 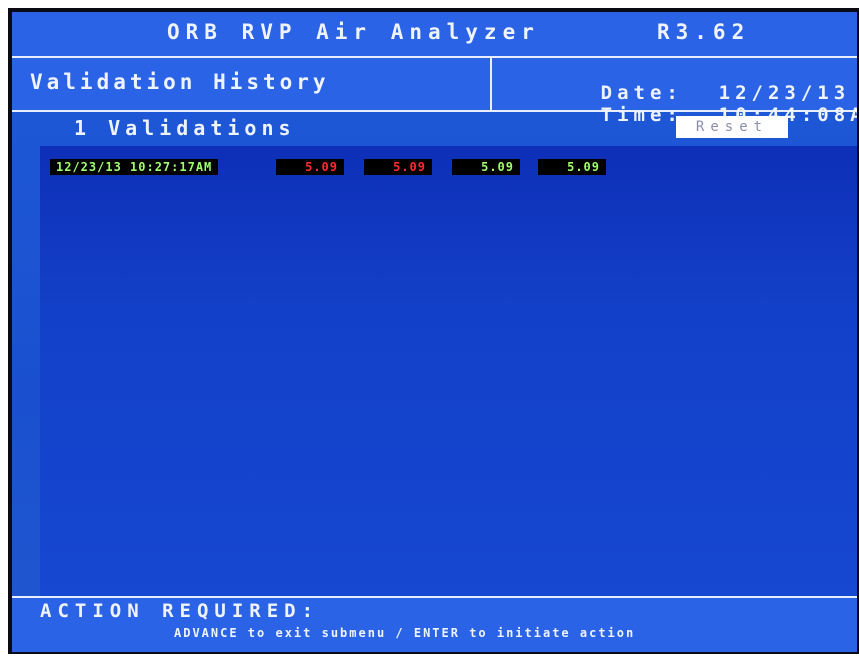 What do you see at coordinates (180, 611) in the screenshot?
I see `action-required-title: ACTION REQUIRED:` at bounding box center [180, 611].